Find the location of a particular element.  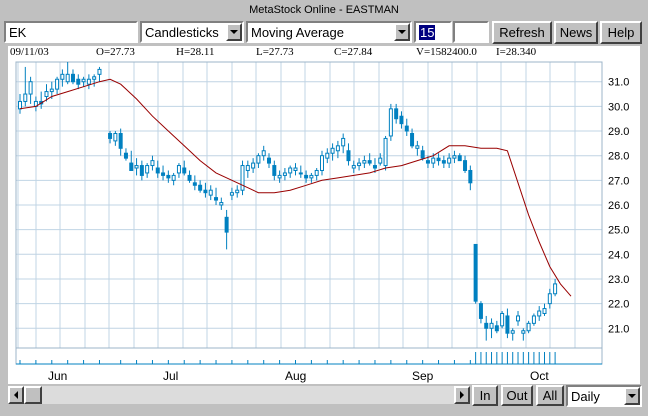

period-input: 15 is located at coordinates (433, 32).